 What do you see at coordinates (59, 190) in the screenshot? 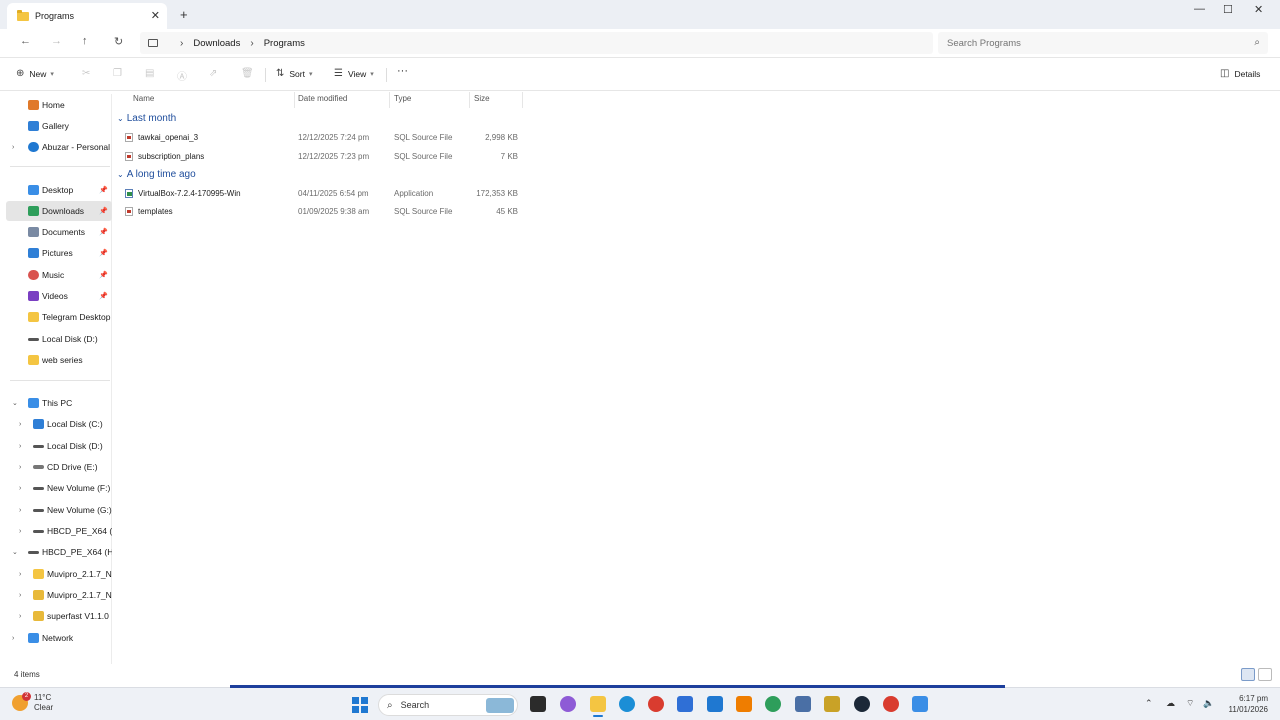
I see `sidebar-item-desktop: Desktop 📌` at bounding box center [59, 190].